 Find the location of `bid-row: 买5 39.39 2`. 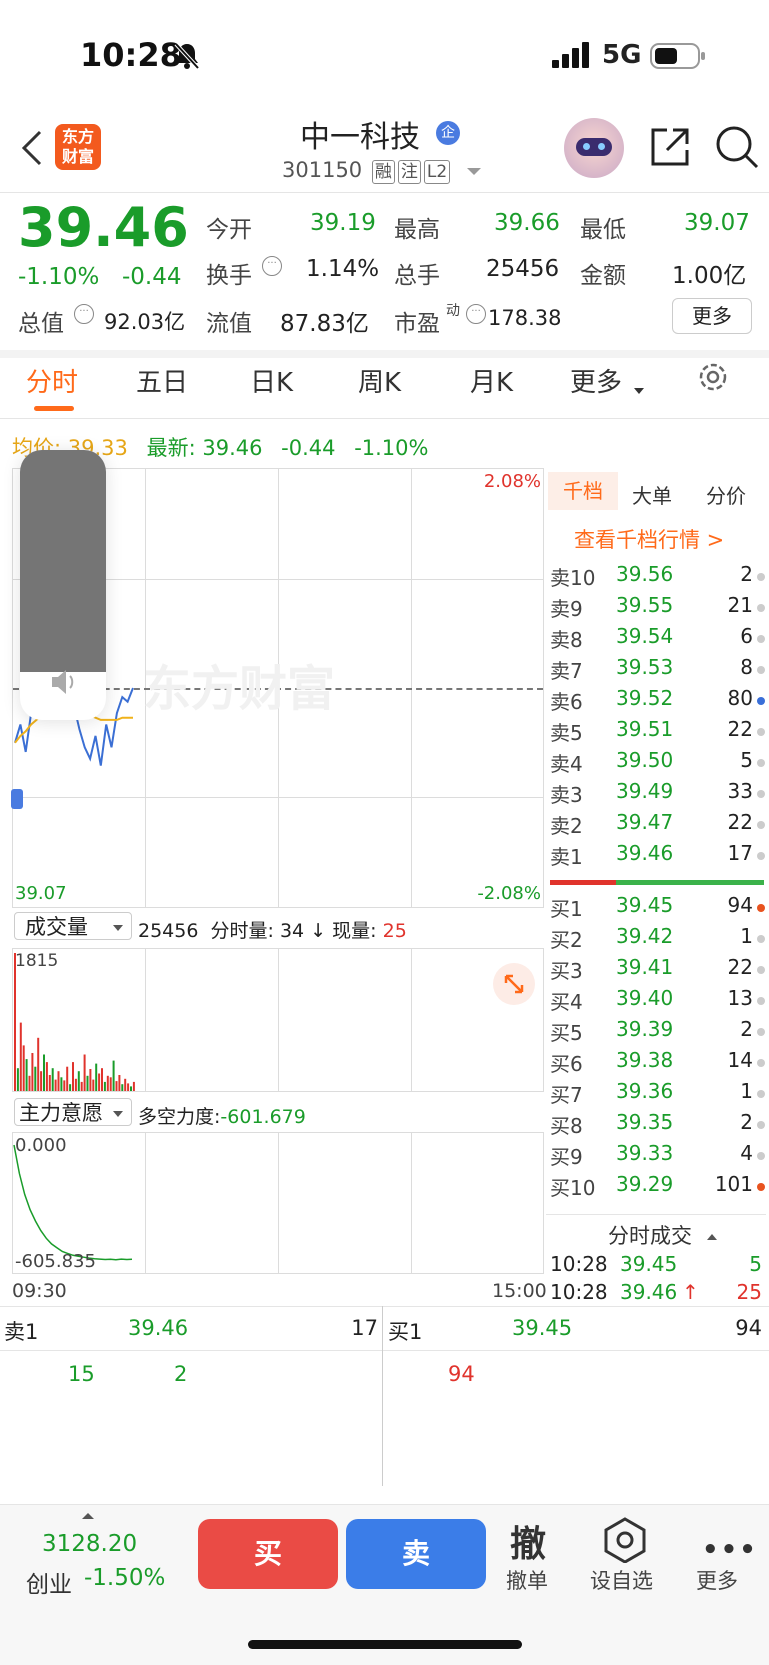

bid-row: 买5 39.39 2 is located at coordinates (657, 1032).